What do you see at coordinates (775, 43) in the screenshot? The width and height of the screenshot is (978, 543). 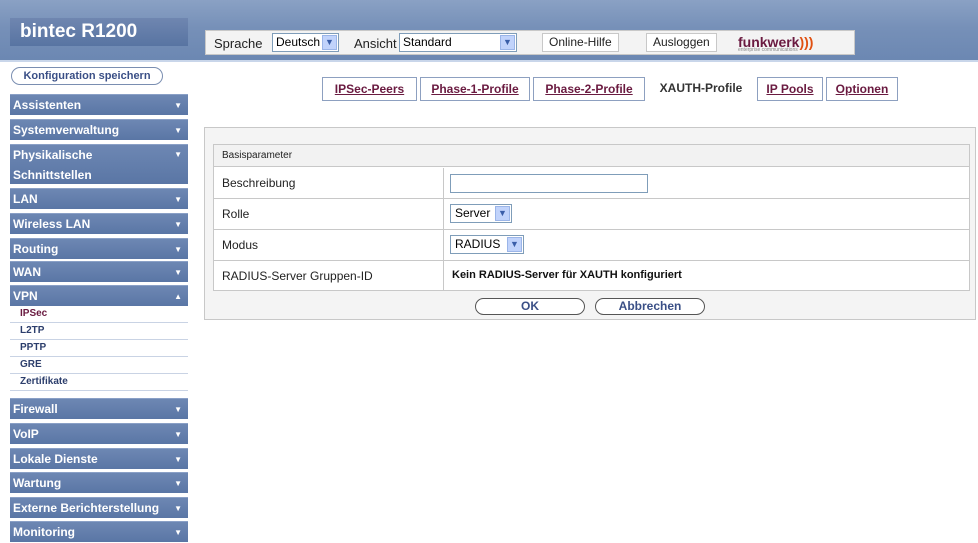 I see `funkwerk-logo: funkwerk))) enterprise communications` at bounding box center [775, 43].